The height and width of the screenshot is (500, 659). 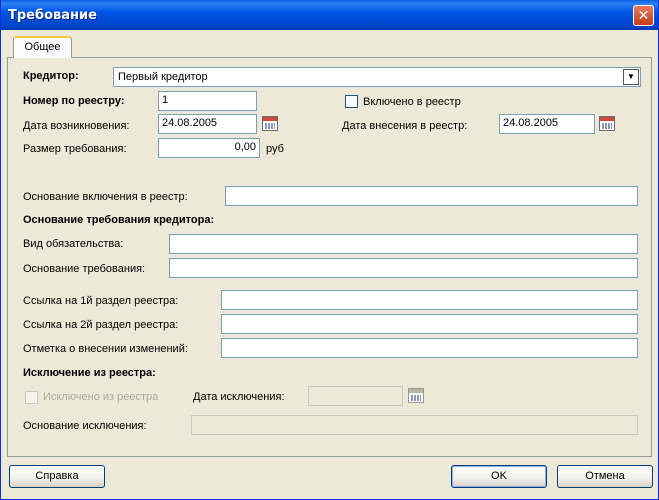 I want to click on claim-basis-heading: Основание требования кредитора:, so click(x=119, y=220).